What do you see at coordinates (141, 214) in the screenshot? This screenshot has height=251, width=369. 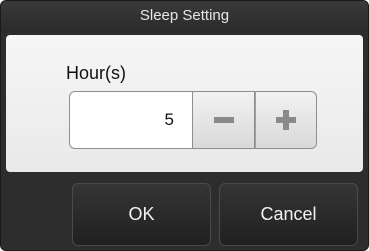 I see `ok-button: OK` at bounding box center [141, 214].